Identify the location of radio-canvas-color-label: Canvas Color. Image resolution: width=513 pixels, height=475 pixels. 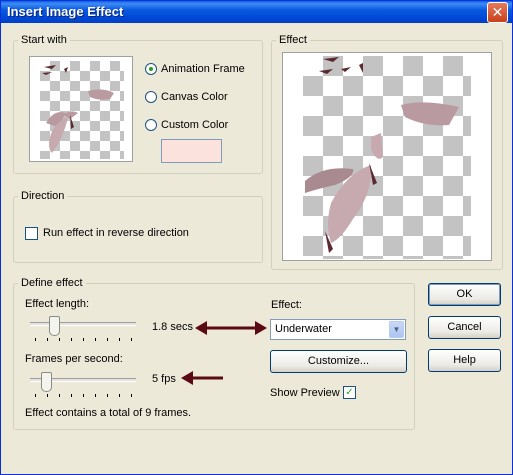
(194, 97).